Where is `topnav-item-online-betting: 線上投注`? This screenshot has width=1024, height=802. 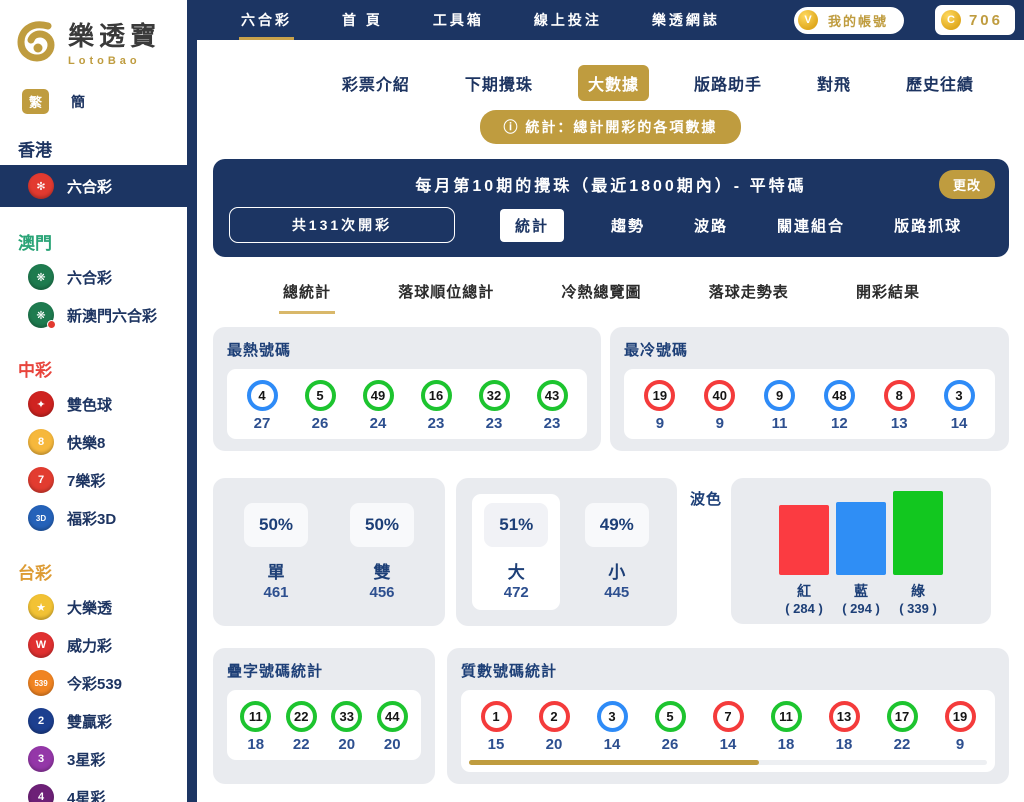
topnav-item-online-betting: 線上投注 is located at coordinates (568, 20).